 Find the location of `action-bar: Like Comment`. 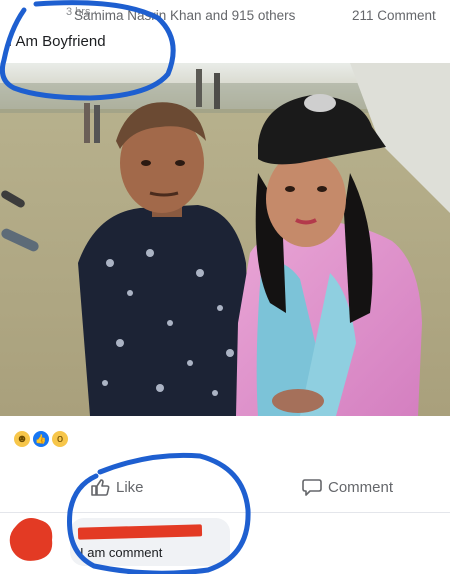

action-bar: Like Comment is located at coordinates (225, 488).